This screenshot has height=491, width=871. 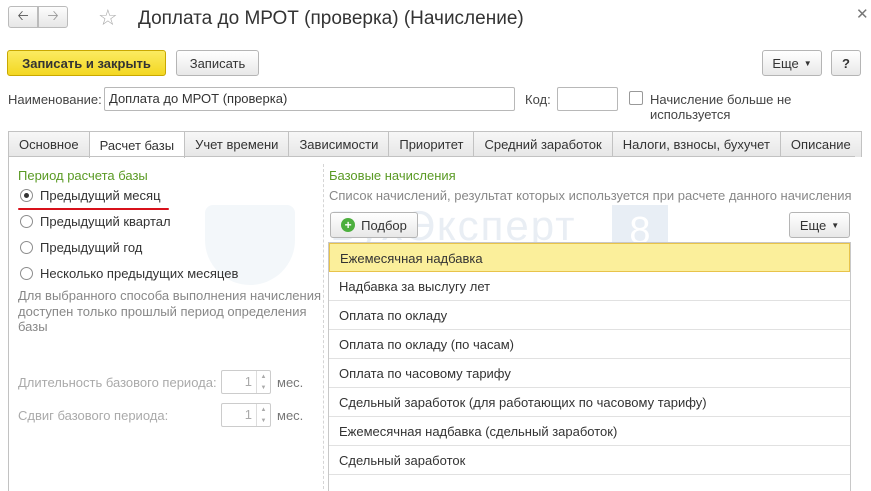 I want to click on list-more-button: Еще ▼, so click(x=819, y=225).